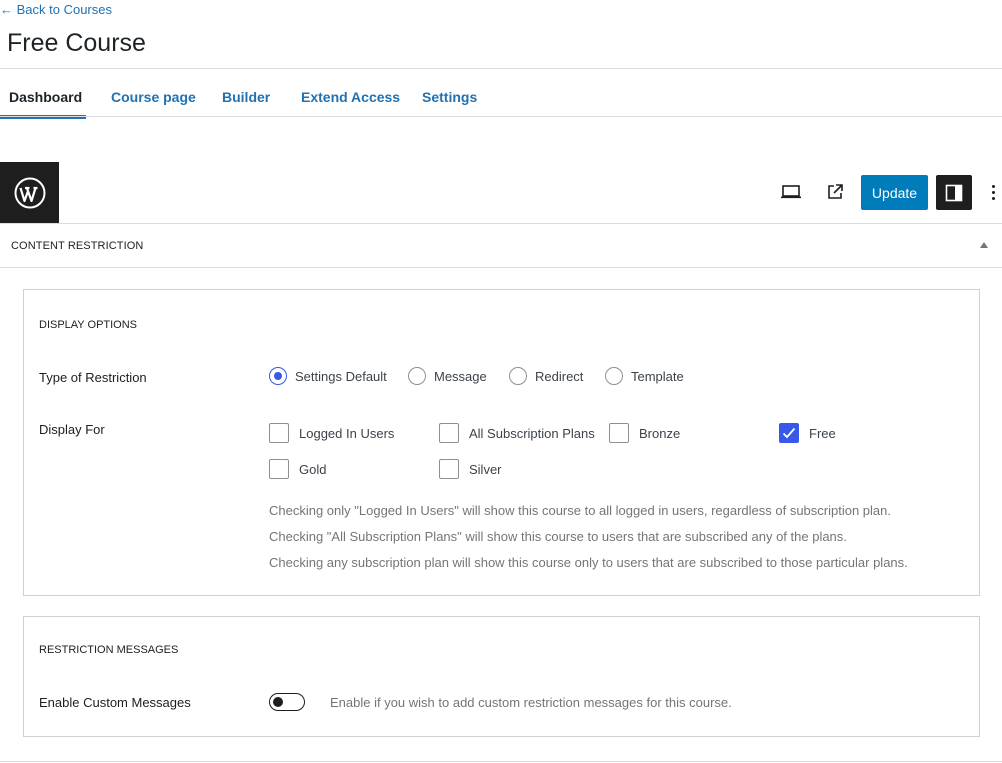  Describe the element at coordinates (449, 469) in the screenshot. I see `checkbox-silver-control` at that location.